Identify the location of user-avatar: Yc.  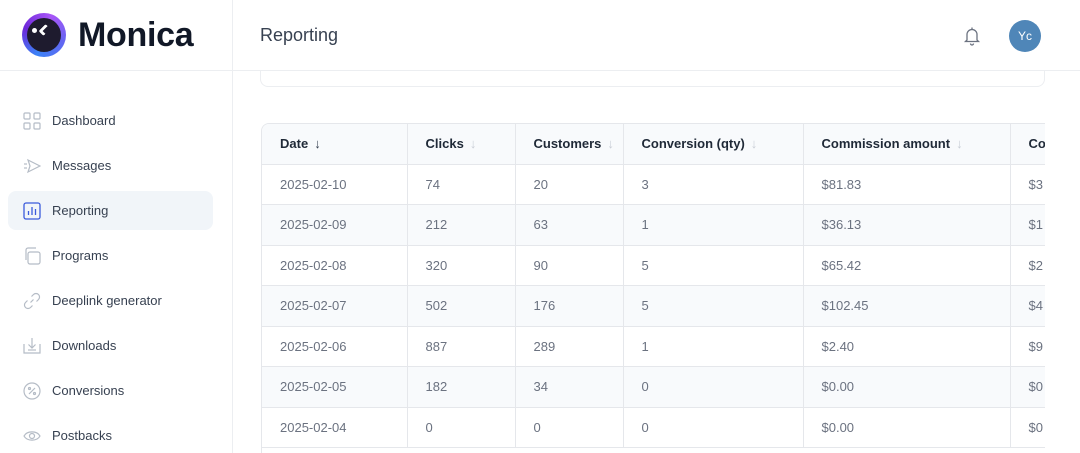
(1025, 36).